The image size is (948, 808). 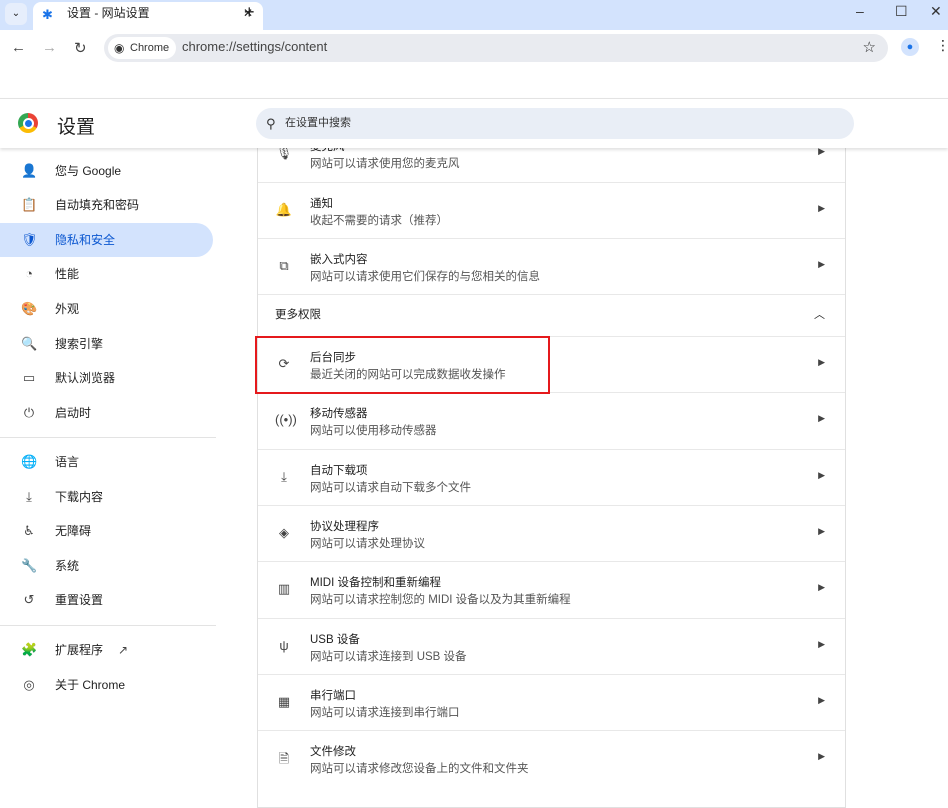 I want to click on sidebar-item-label: 扩展程序, so click(x=79, y=650).